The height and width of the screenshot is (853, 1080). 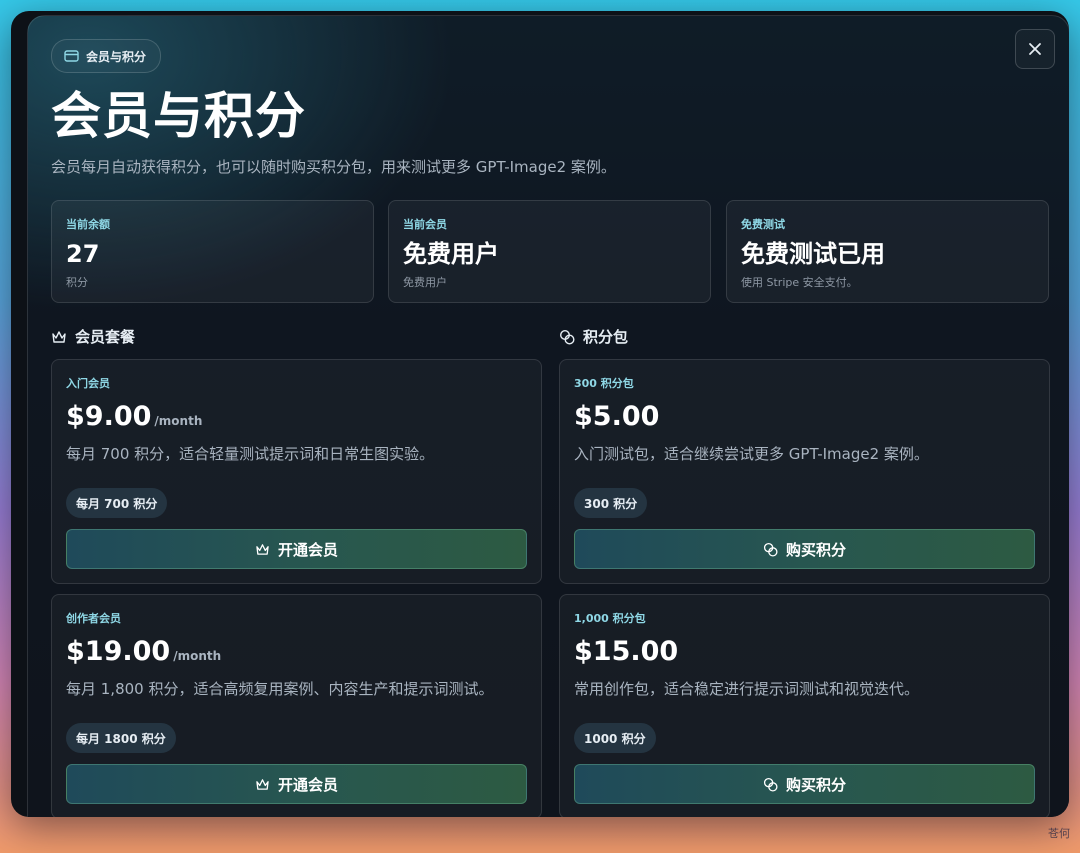 What do you see at coordinates (887, 251) in the screenshot?
I see `stat-card-free-trial: 免费测试 免费测试已用 使用 Stripe 安全支付。` at bounding box center [887, 251].